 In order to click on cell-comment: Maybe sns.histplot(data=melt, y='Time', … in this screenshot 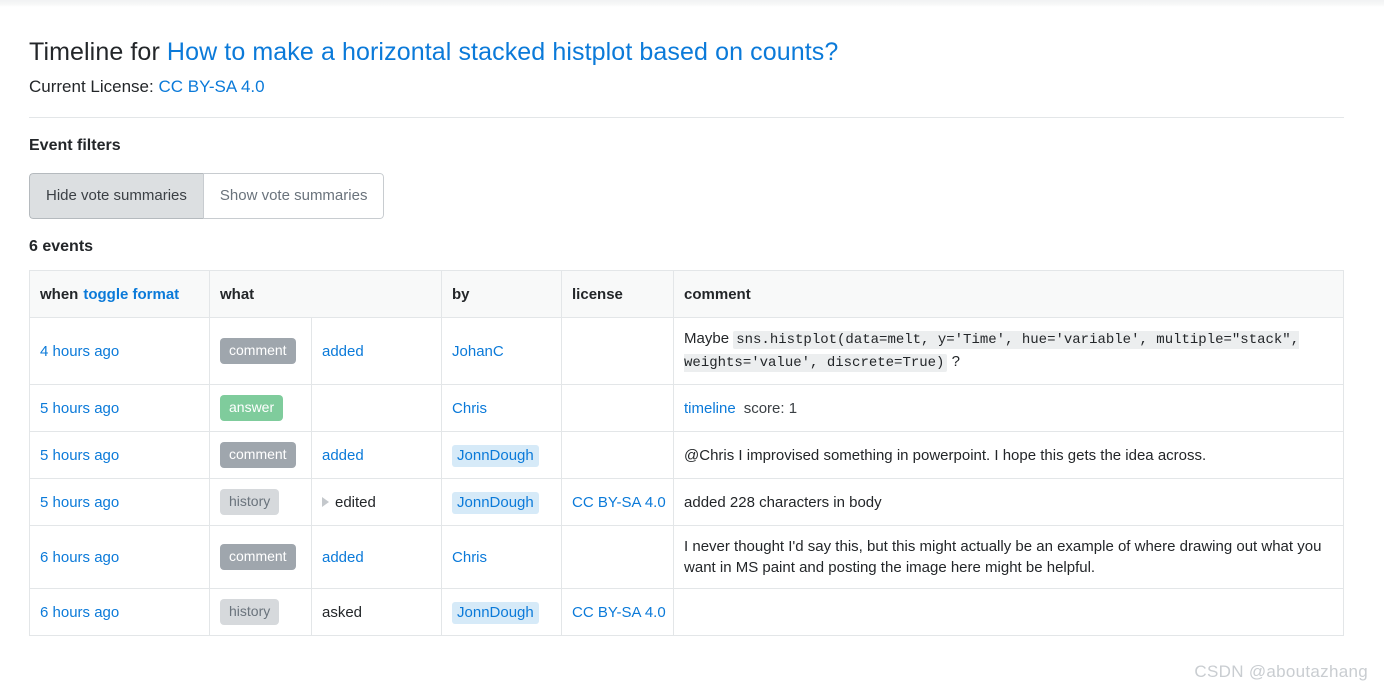, I will do `click(1009, 351)`.